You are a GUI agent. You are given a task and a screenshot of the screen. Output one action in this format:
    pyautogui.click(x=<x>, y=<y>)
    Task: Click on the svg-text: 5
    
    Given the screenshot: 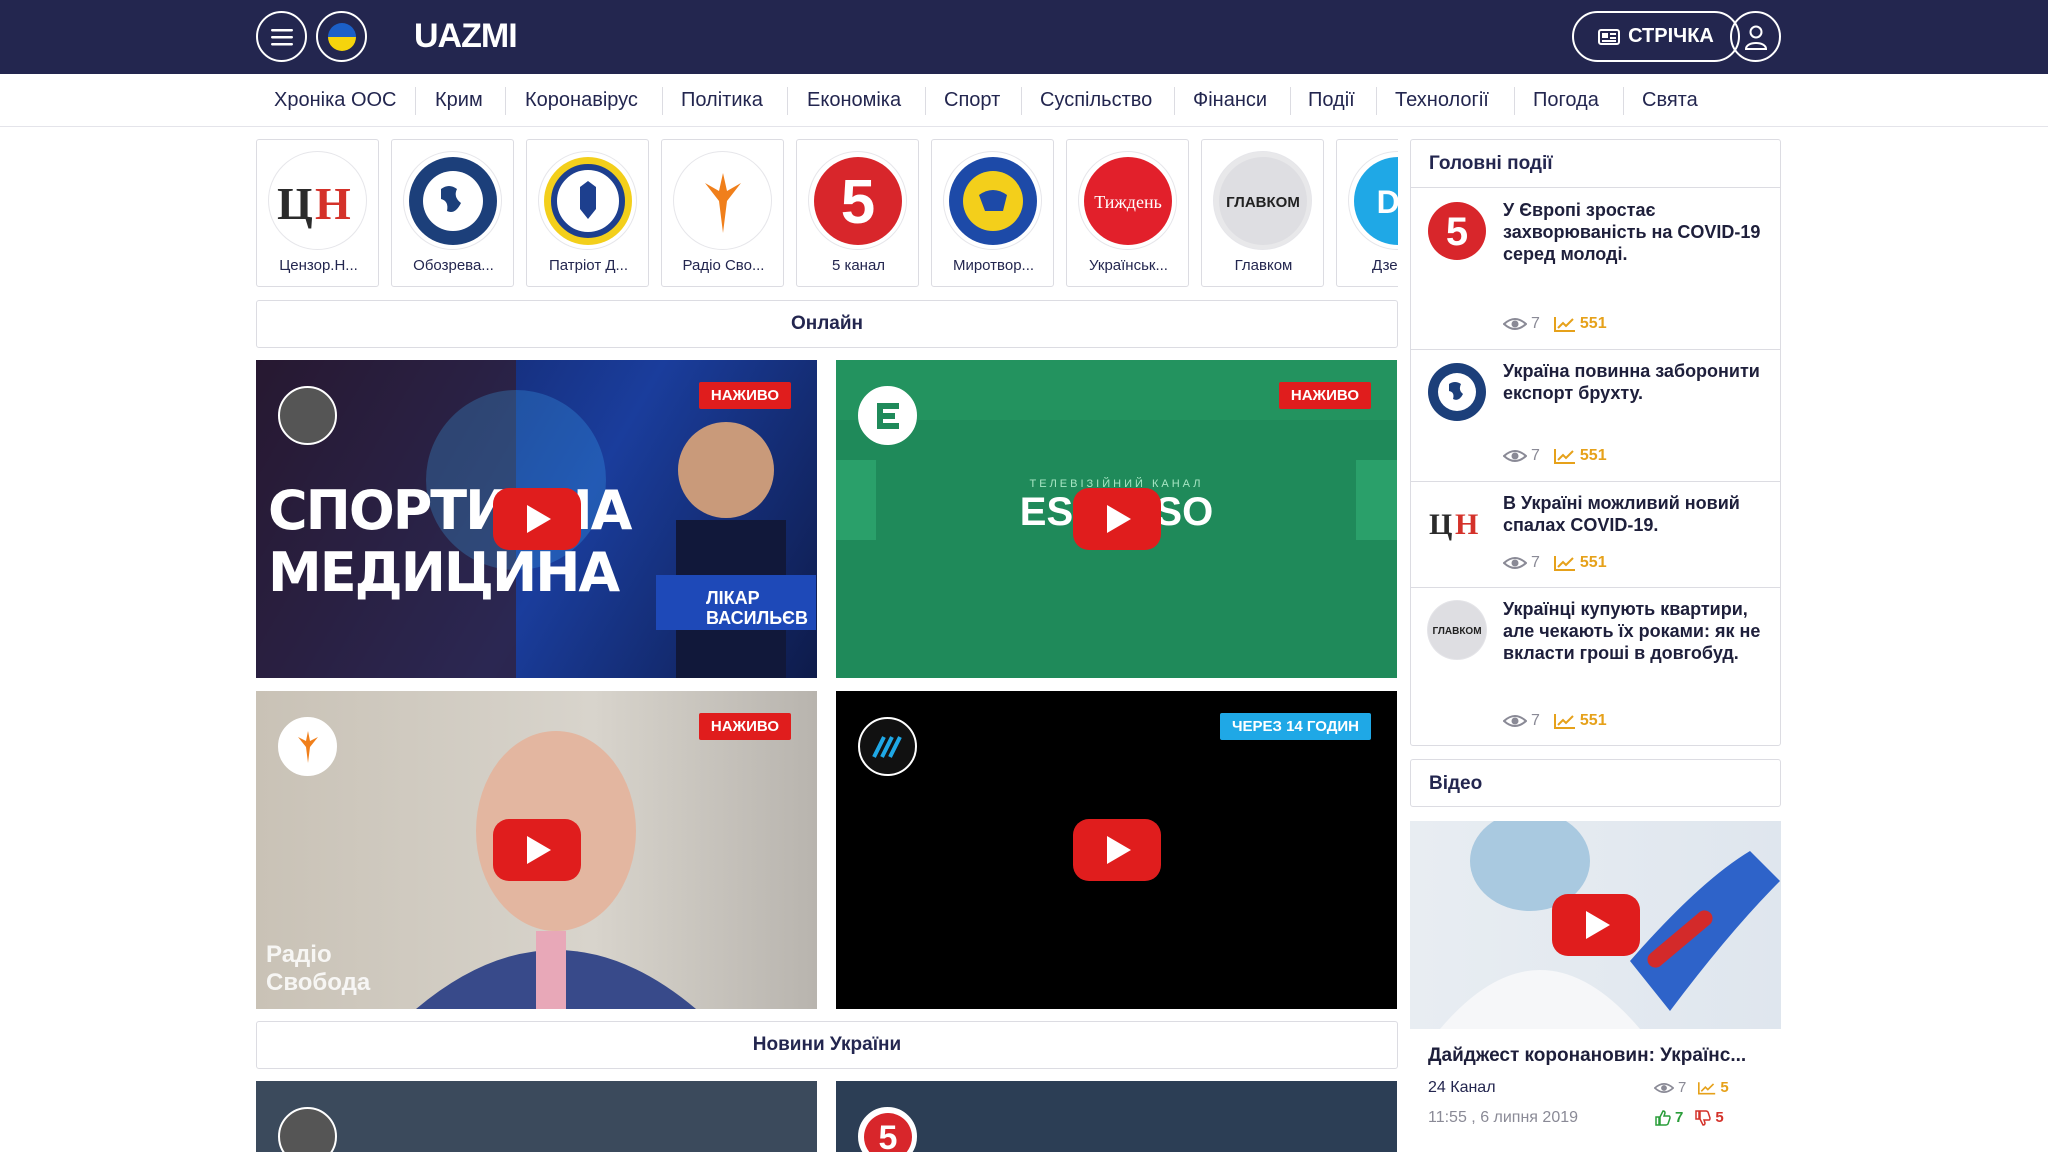 What is the action you would take?
    pyautogui.click(x=1457, y=232)
    